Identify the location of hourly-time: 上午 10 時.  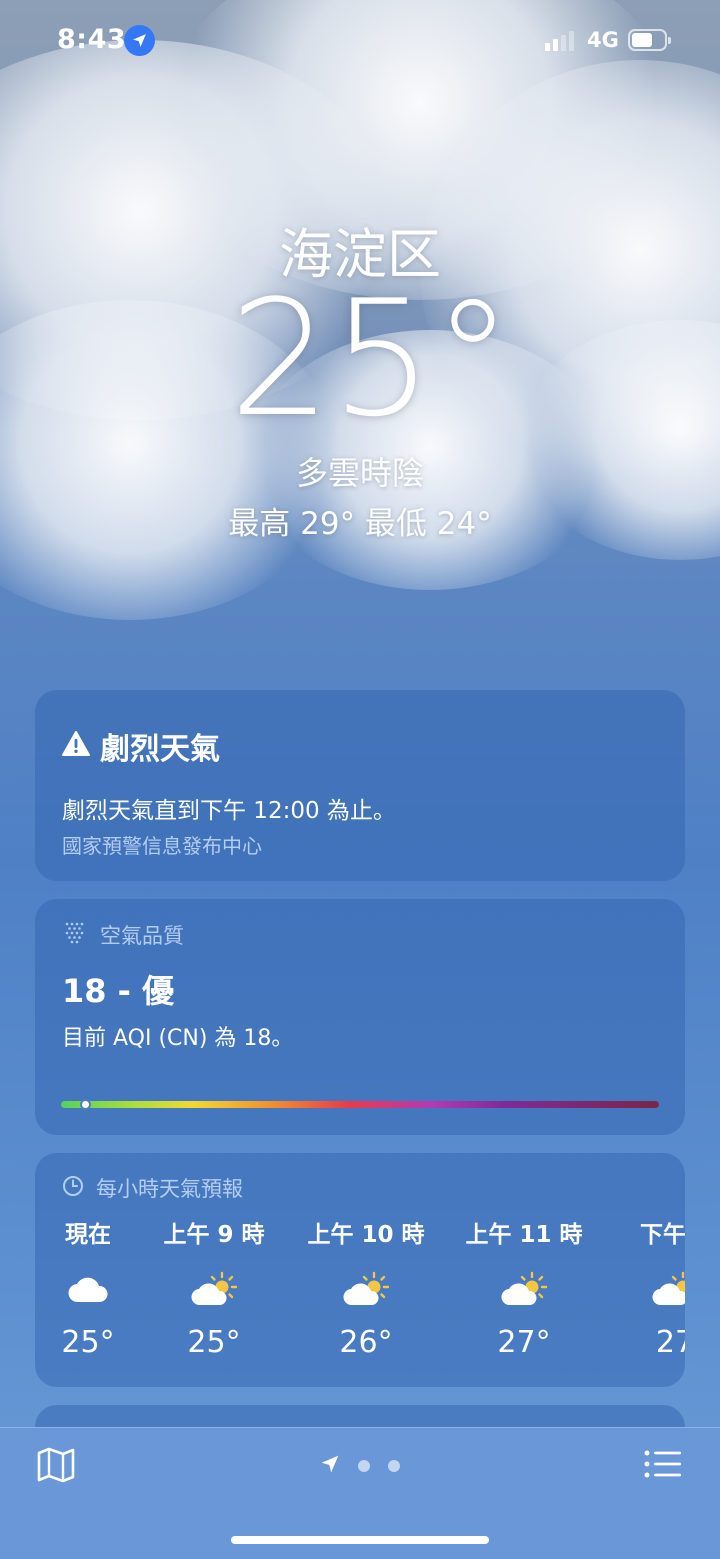
(366, 1235).